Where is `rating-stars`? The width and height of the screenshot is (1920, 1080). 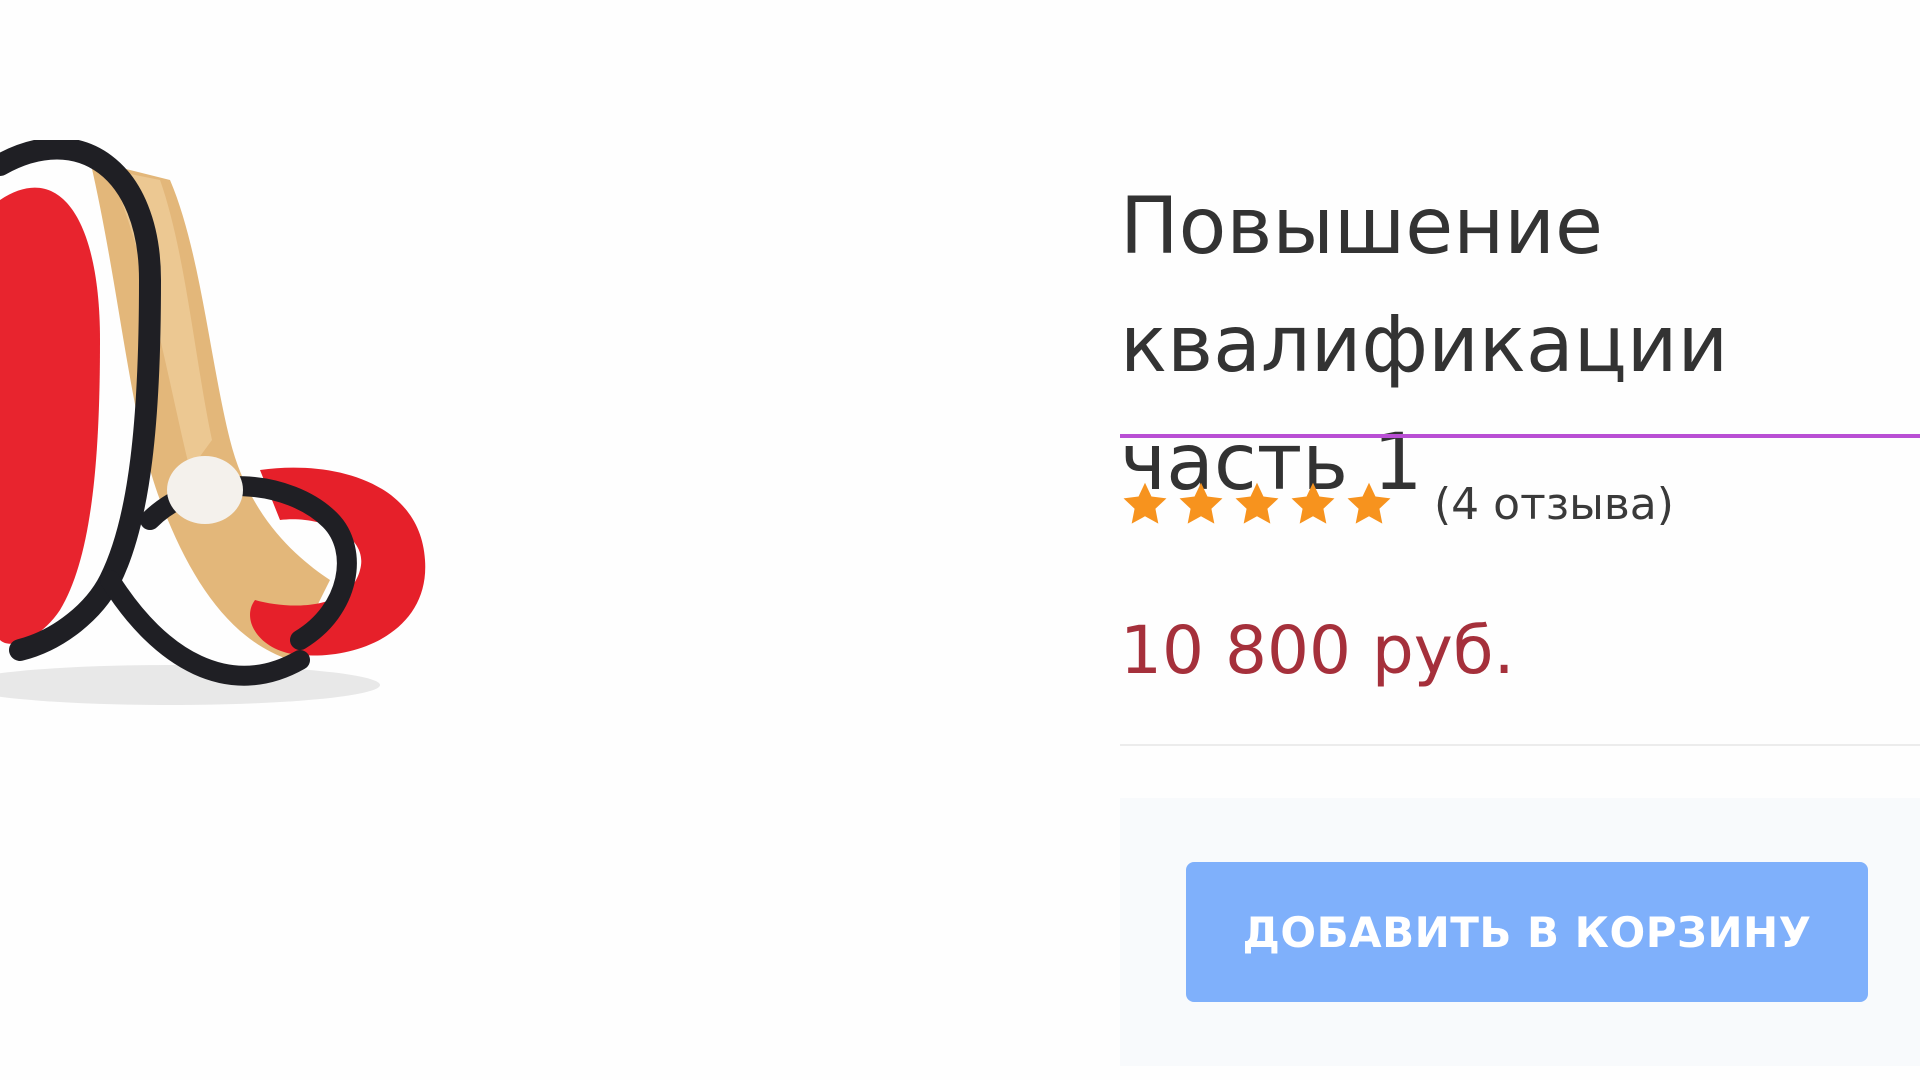
rating-stars is located at coordinates (1257, 504).